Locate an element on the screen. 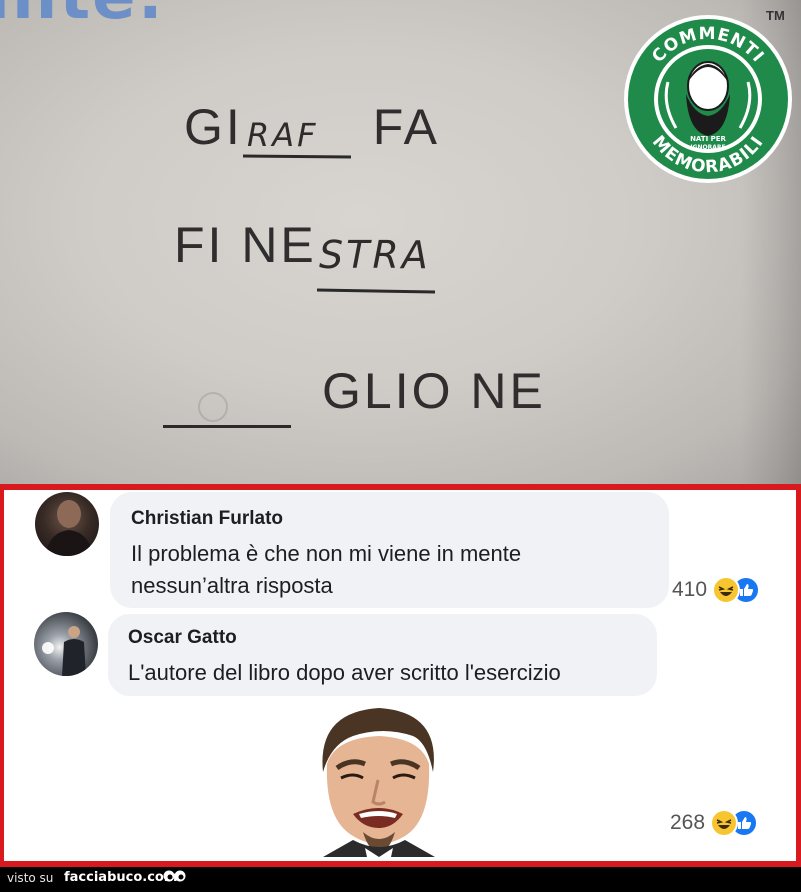 Image resolution: width=801 pixels, height=892 pixels. comment-text-line-2: nessun’altra risposta is located at coordinates (232, 585).